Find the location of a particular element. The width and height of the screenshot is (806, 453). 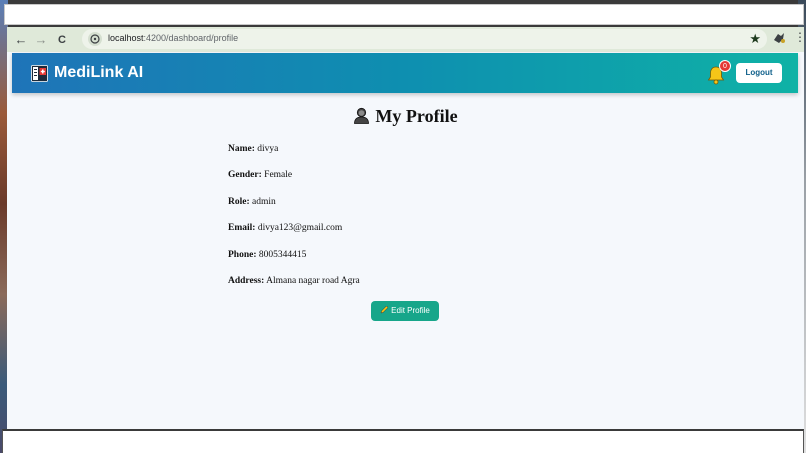

logout-button: Logout is located at coordinates (759, 73).